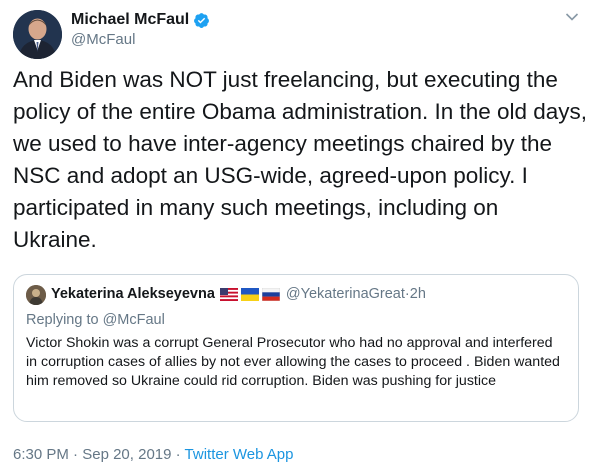  I want to click on flag-emojis, so click(249, 294).